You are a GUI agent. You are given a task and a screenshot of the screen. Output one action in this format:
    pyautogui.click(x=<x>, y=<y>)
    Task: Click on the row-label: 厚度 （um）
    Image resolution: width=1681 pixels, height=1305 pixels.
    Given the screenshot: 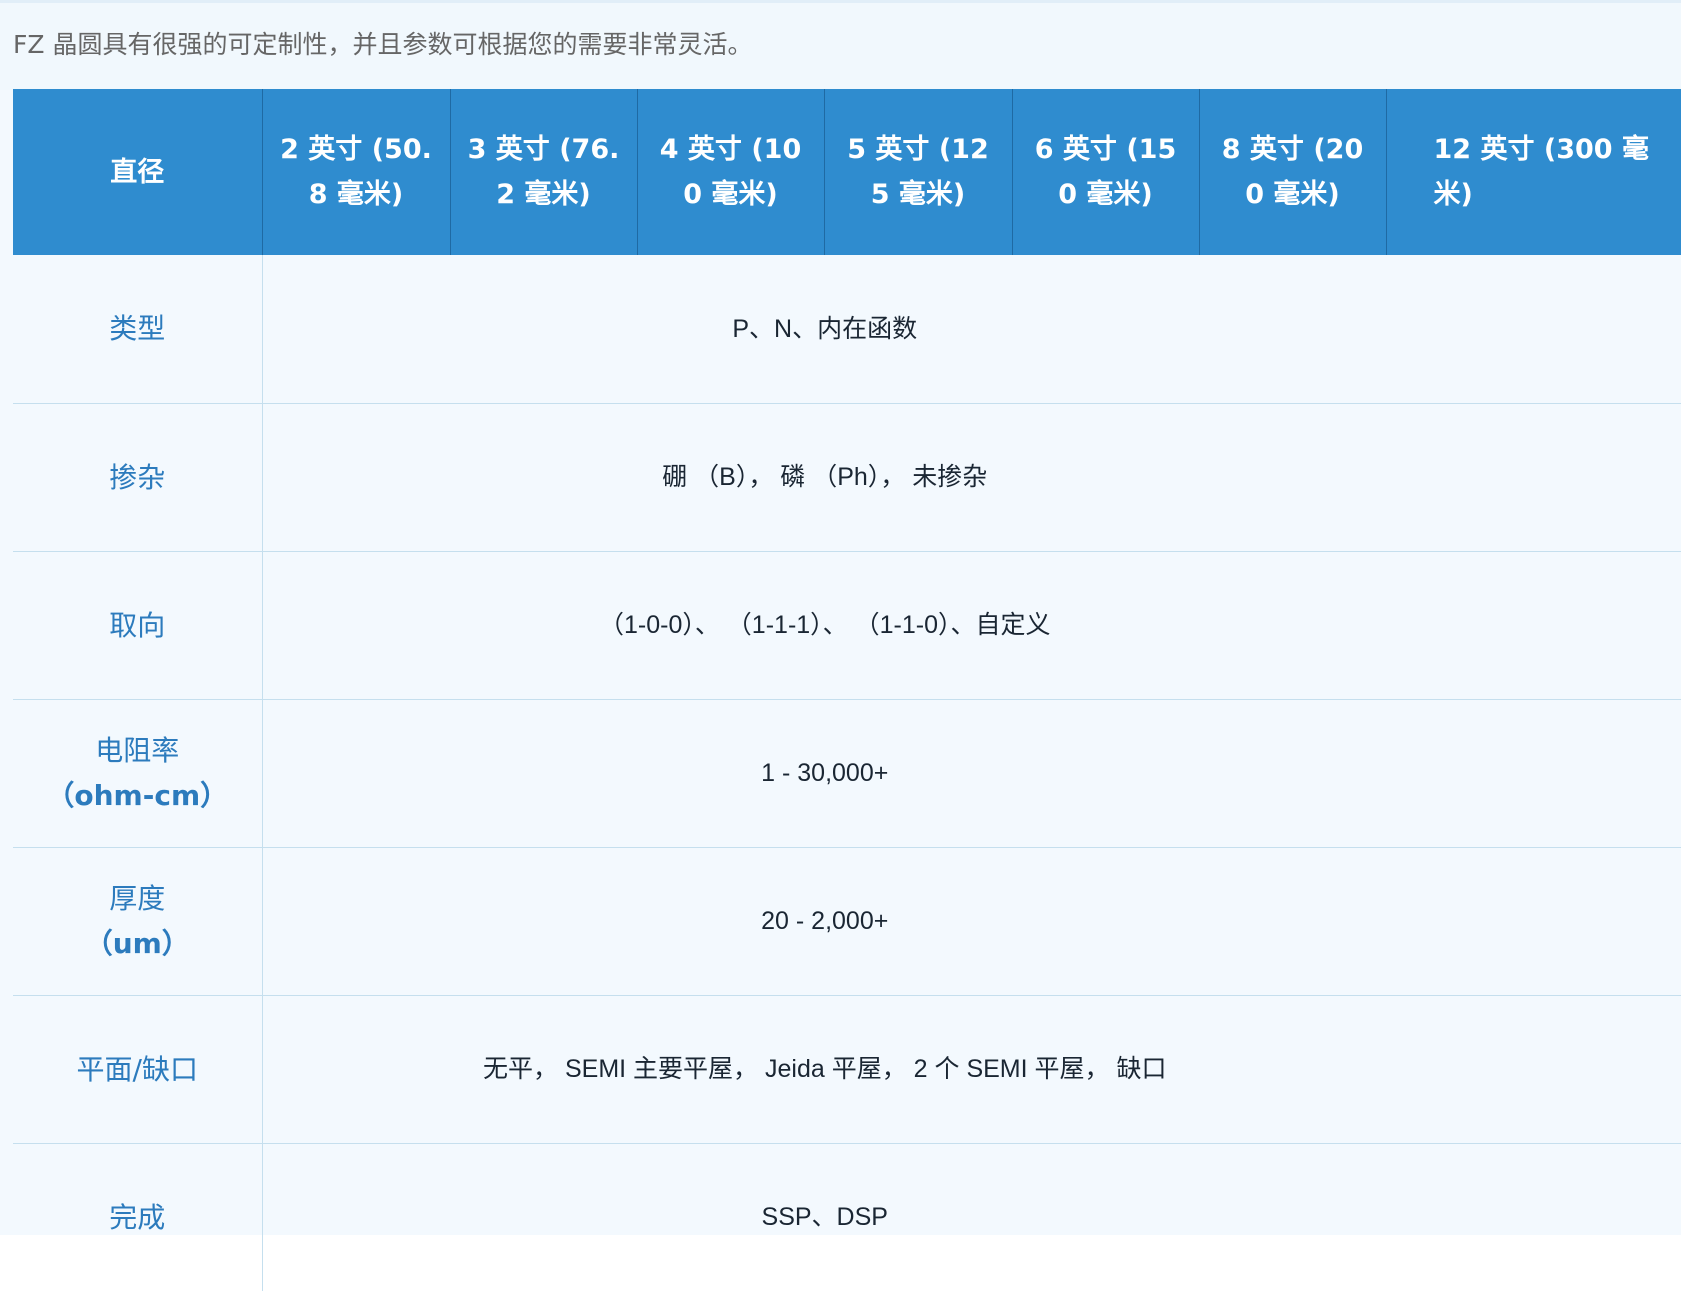 What is the action you would take?
    pyautogui.click(x=138, y=920)
    